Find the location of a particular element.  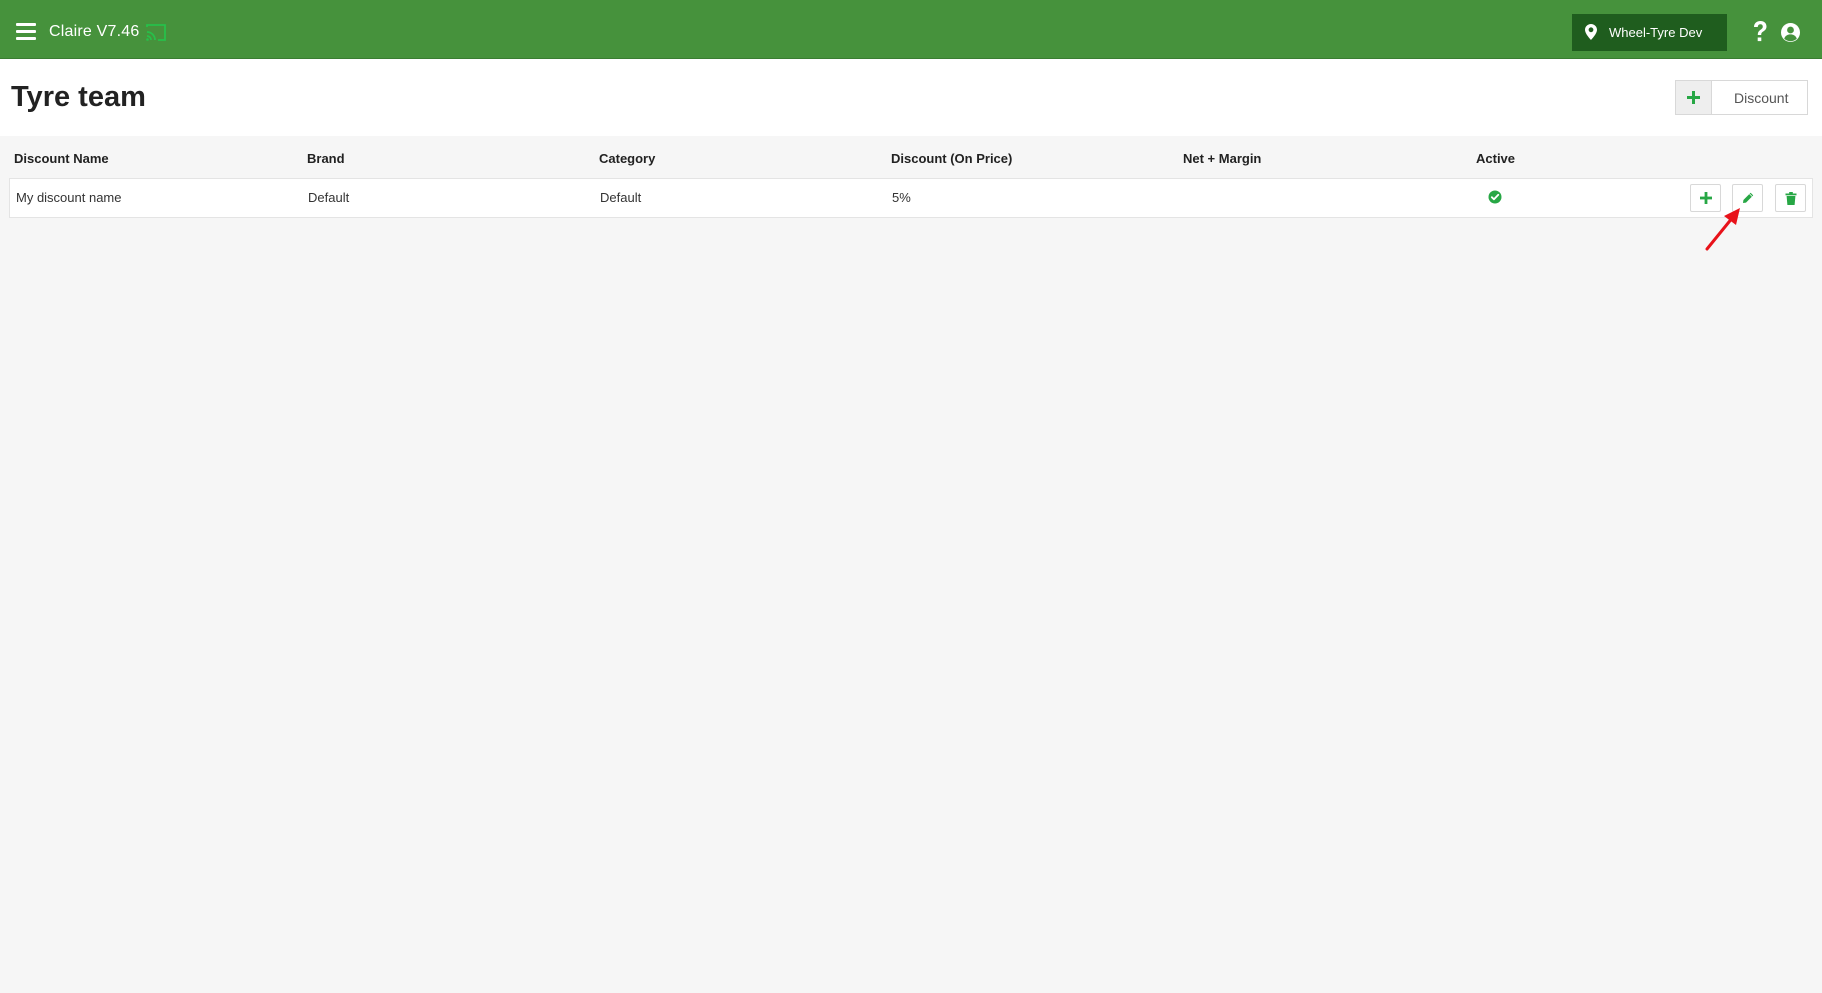

location-selector: Wheel-Tyre Dev is located at coordinates (1649, 32).